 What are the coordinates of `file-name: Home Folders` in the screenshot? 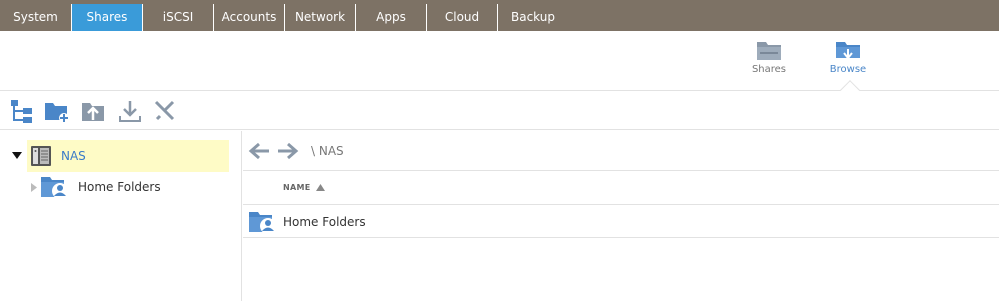 It's located at (324, 222).